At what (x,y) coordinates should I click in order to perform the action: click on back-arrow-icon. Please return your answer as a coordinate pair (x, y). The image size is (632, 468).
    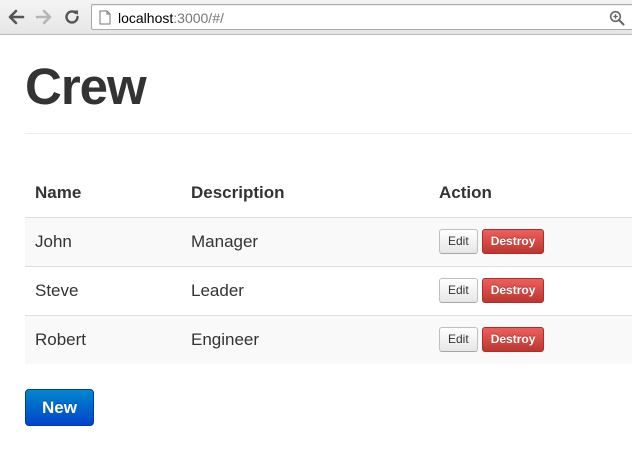
    Looking at the image, I should click on (16, 17).